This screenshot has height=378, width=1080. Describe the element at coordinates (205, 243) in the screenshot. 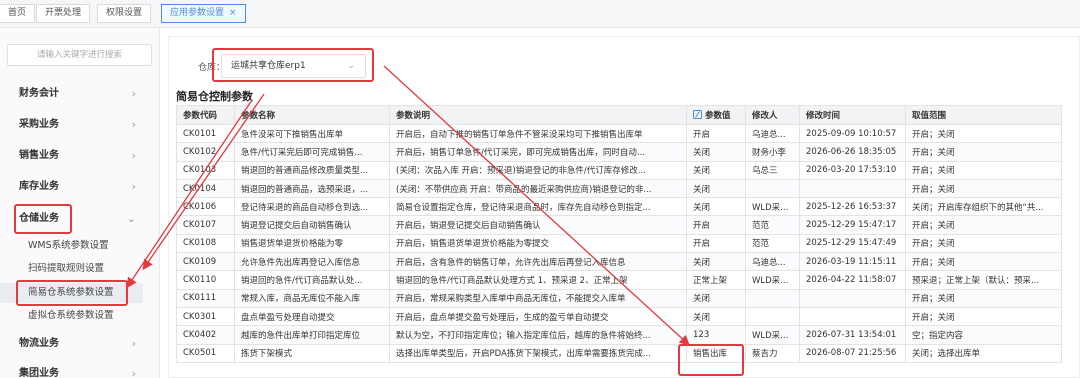

I see `param-code-cell: CK0108` at that location.